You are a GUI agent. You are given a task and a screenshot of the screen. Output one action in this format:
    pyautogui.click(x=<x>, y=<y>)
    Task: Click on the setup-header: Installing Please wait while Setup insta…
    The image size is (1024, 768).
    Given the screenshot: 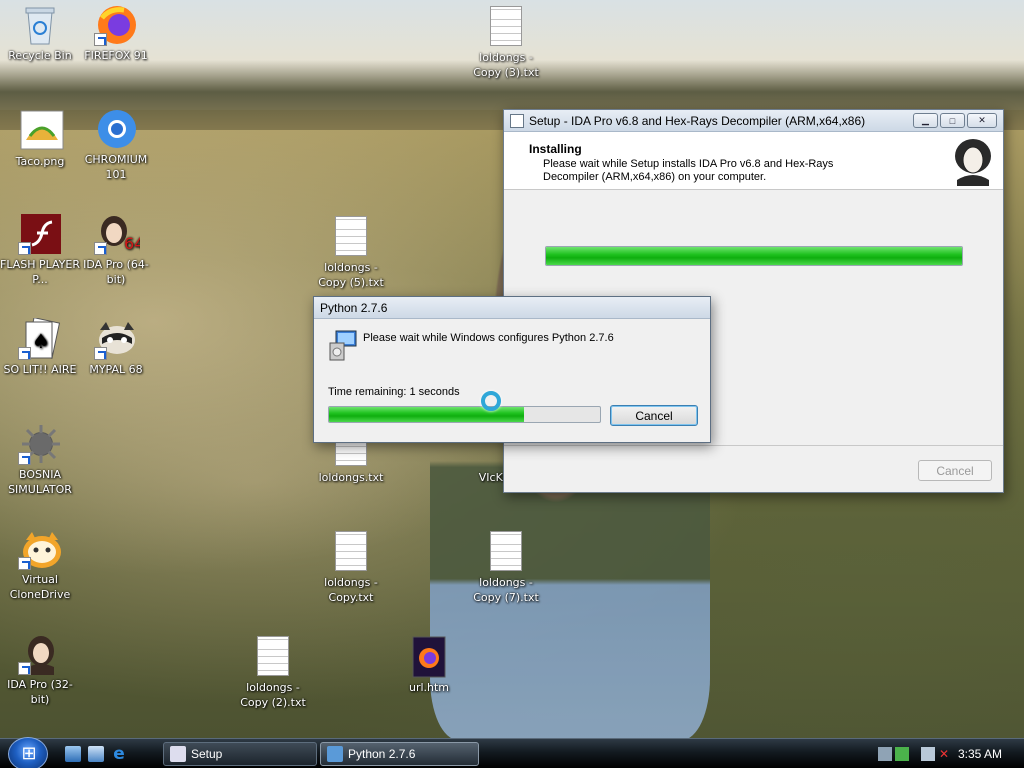 What is the action you would take?
    pyautogui.click(x=753, y=161)
    